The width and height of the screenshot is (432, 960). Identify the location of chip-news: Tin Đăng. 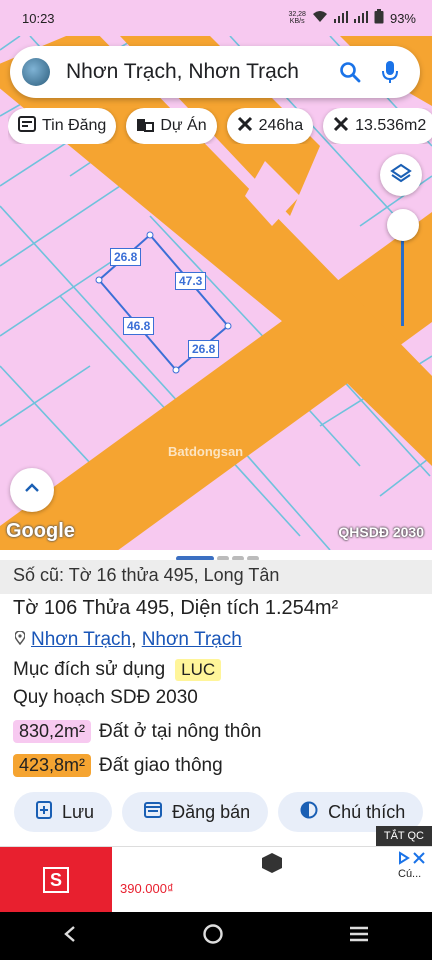
(62, 126).